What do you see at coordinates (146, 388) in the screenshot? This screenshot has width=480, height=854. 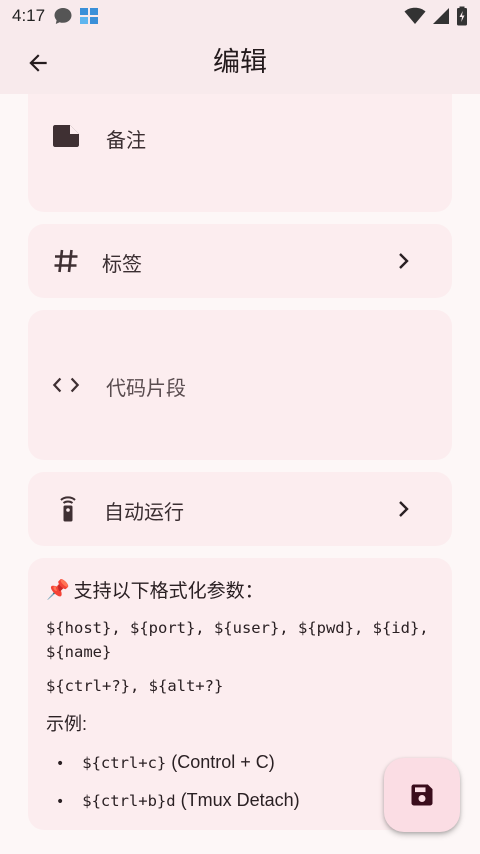 I see `snippet-label: 代码片段` at bounding box center [146, 388].